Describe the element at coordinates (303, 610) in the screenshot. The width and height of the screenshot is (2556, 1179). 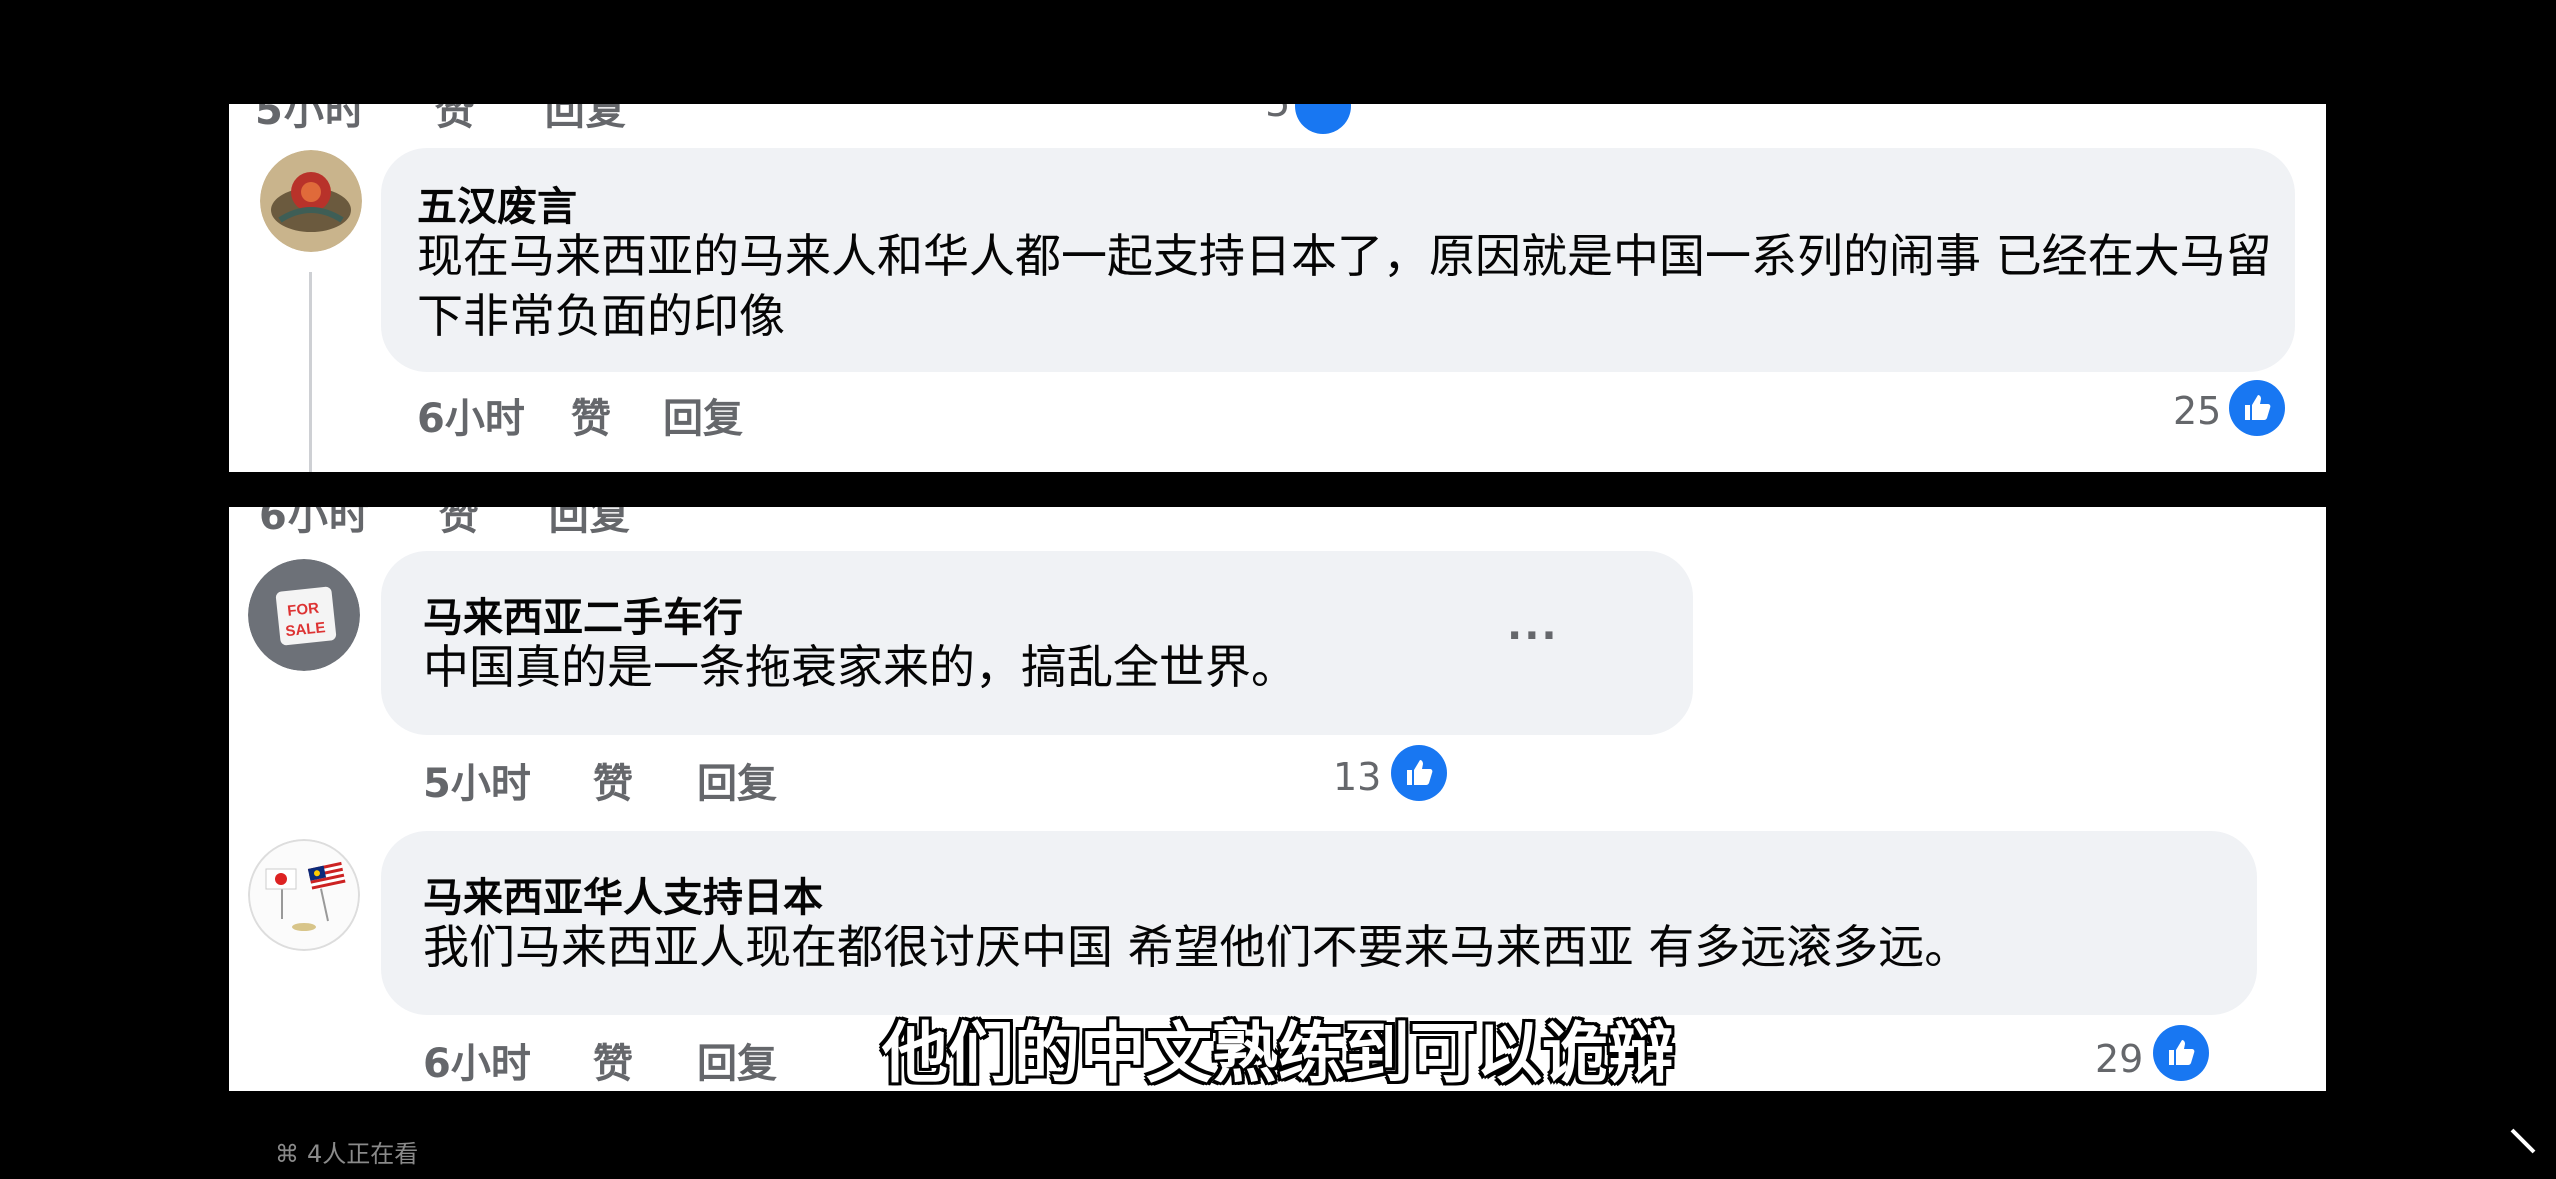
I see `svg-text: FOR` at that location.